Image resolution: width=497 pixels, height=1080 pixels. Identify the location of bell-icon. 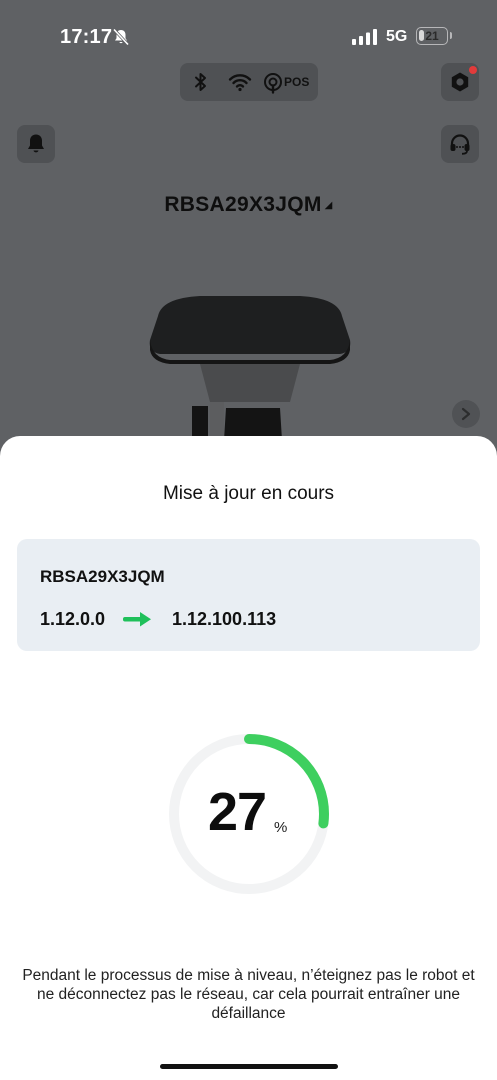
(36, 143).